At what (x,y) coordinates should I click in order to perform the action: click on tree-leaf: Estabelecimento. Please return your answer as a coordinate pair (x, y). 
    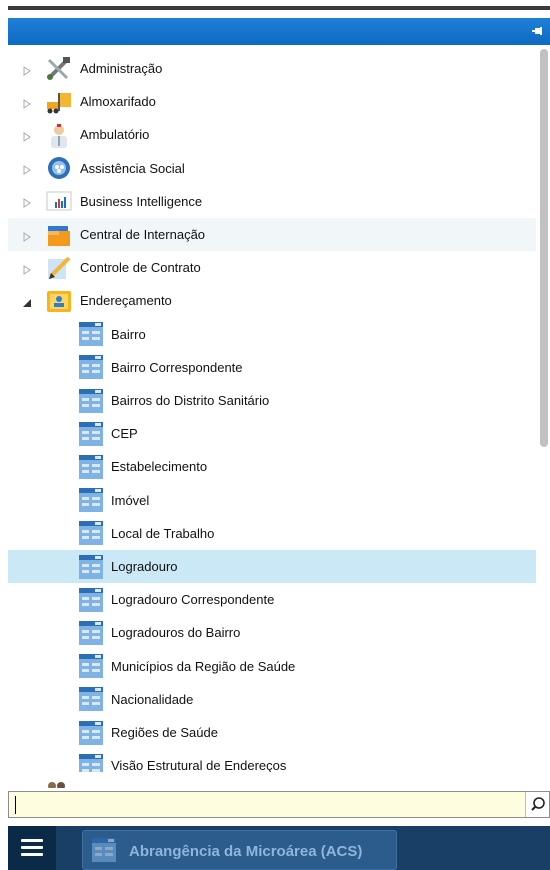
    Looking at the image, I should click on (272, 466).